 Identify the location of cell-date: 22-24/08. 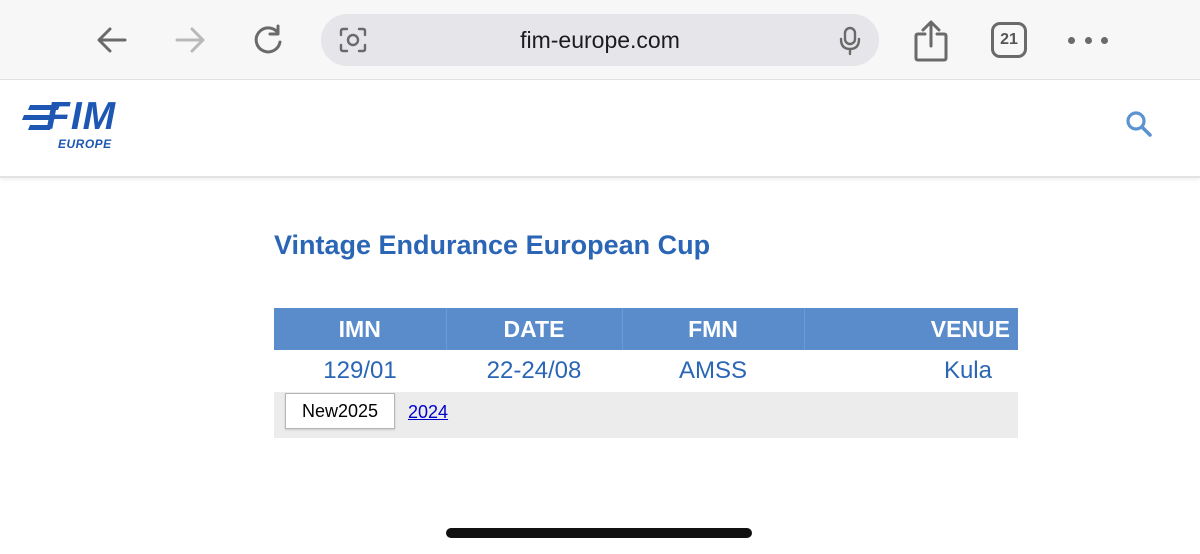
(534, 371).